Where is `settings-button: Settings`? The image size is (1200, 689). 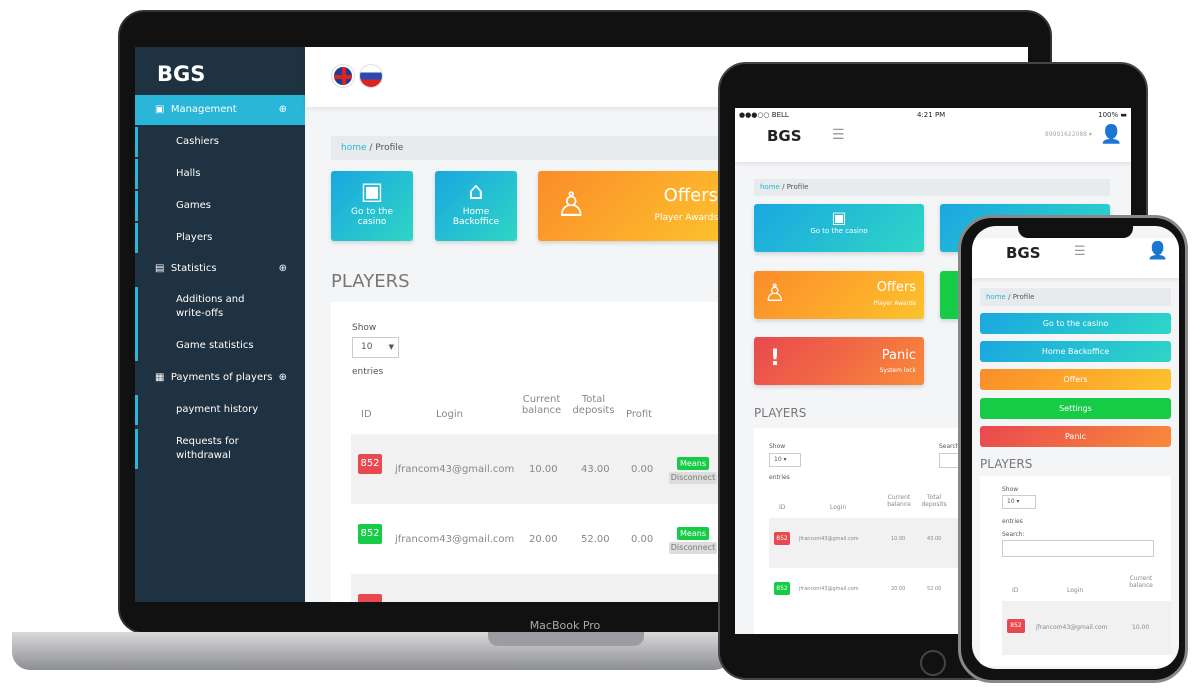
settings-button: Settings is located at coordinates (1075, 408).